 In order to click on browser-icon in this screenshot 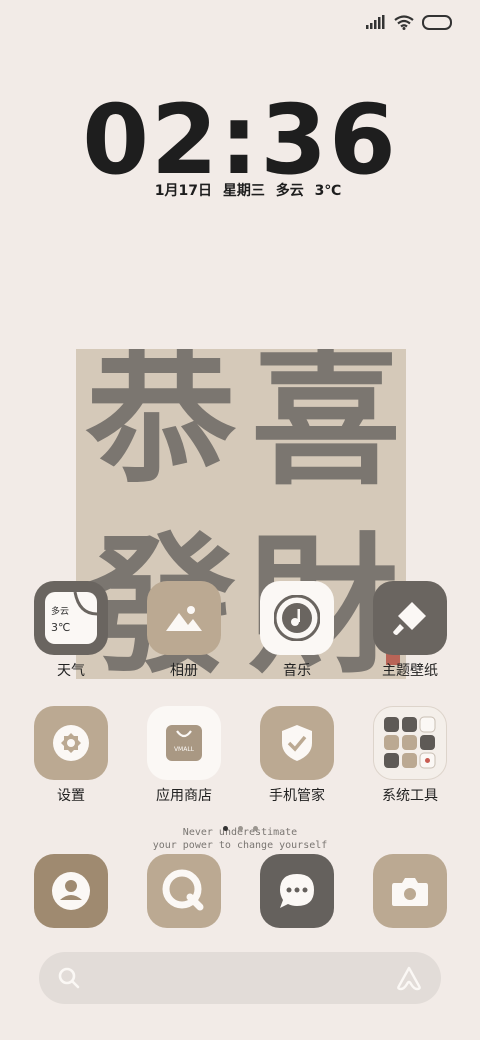, I will do `click(184, 891)`.